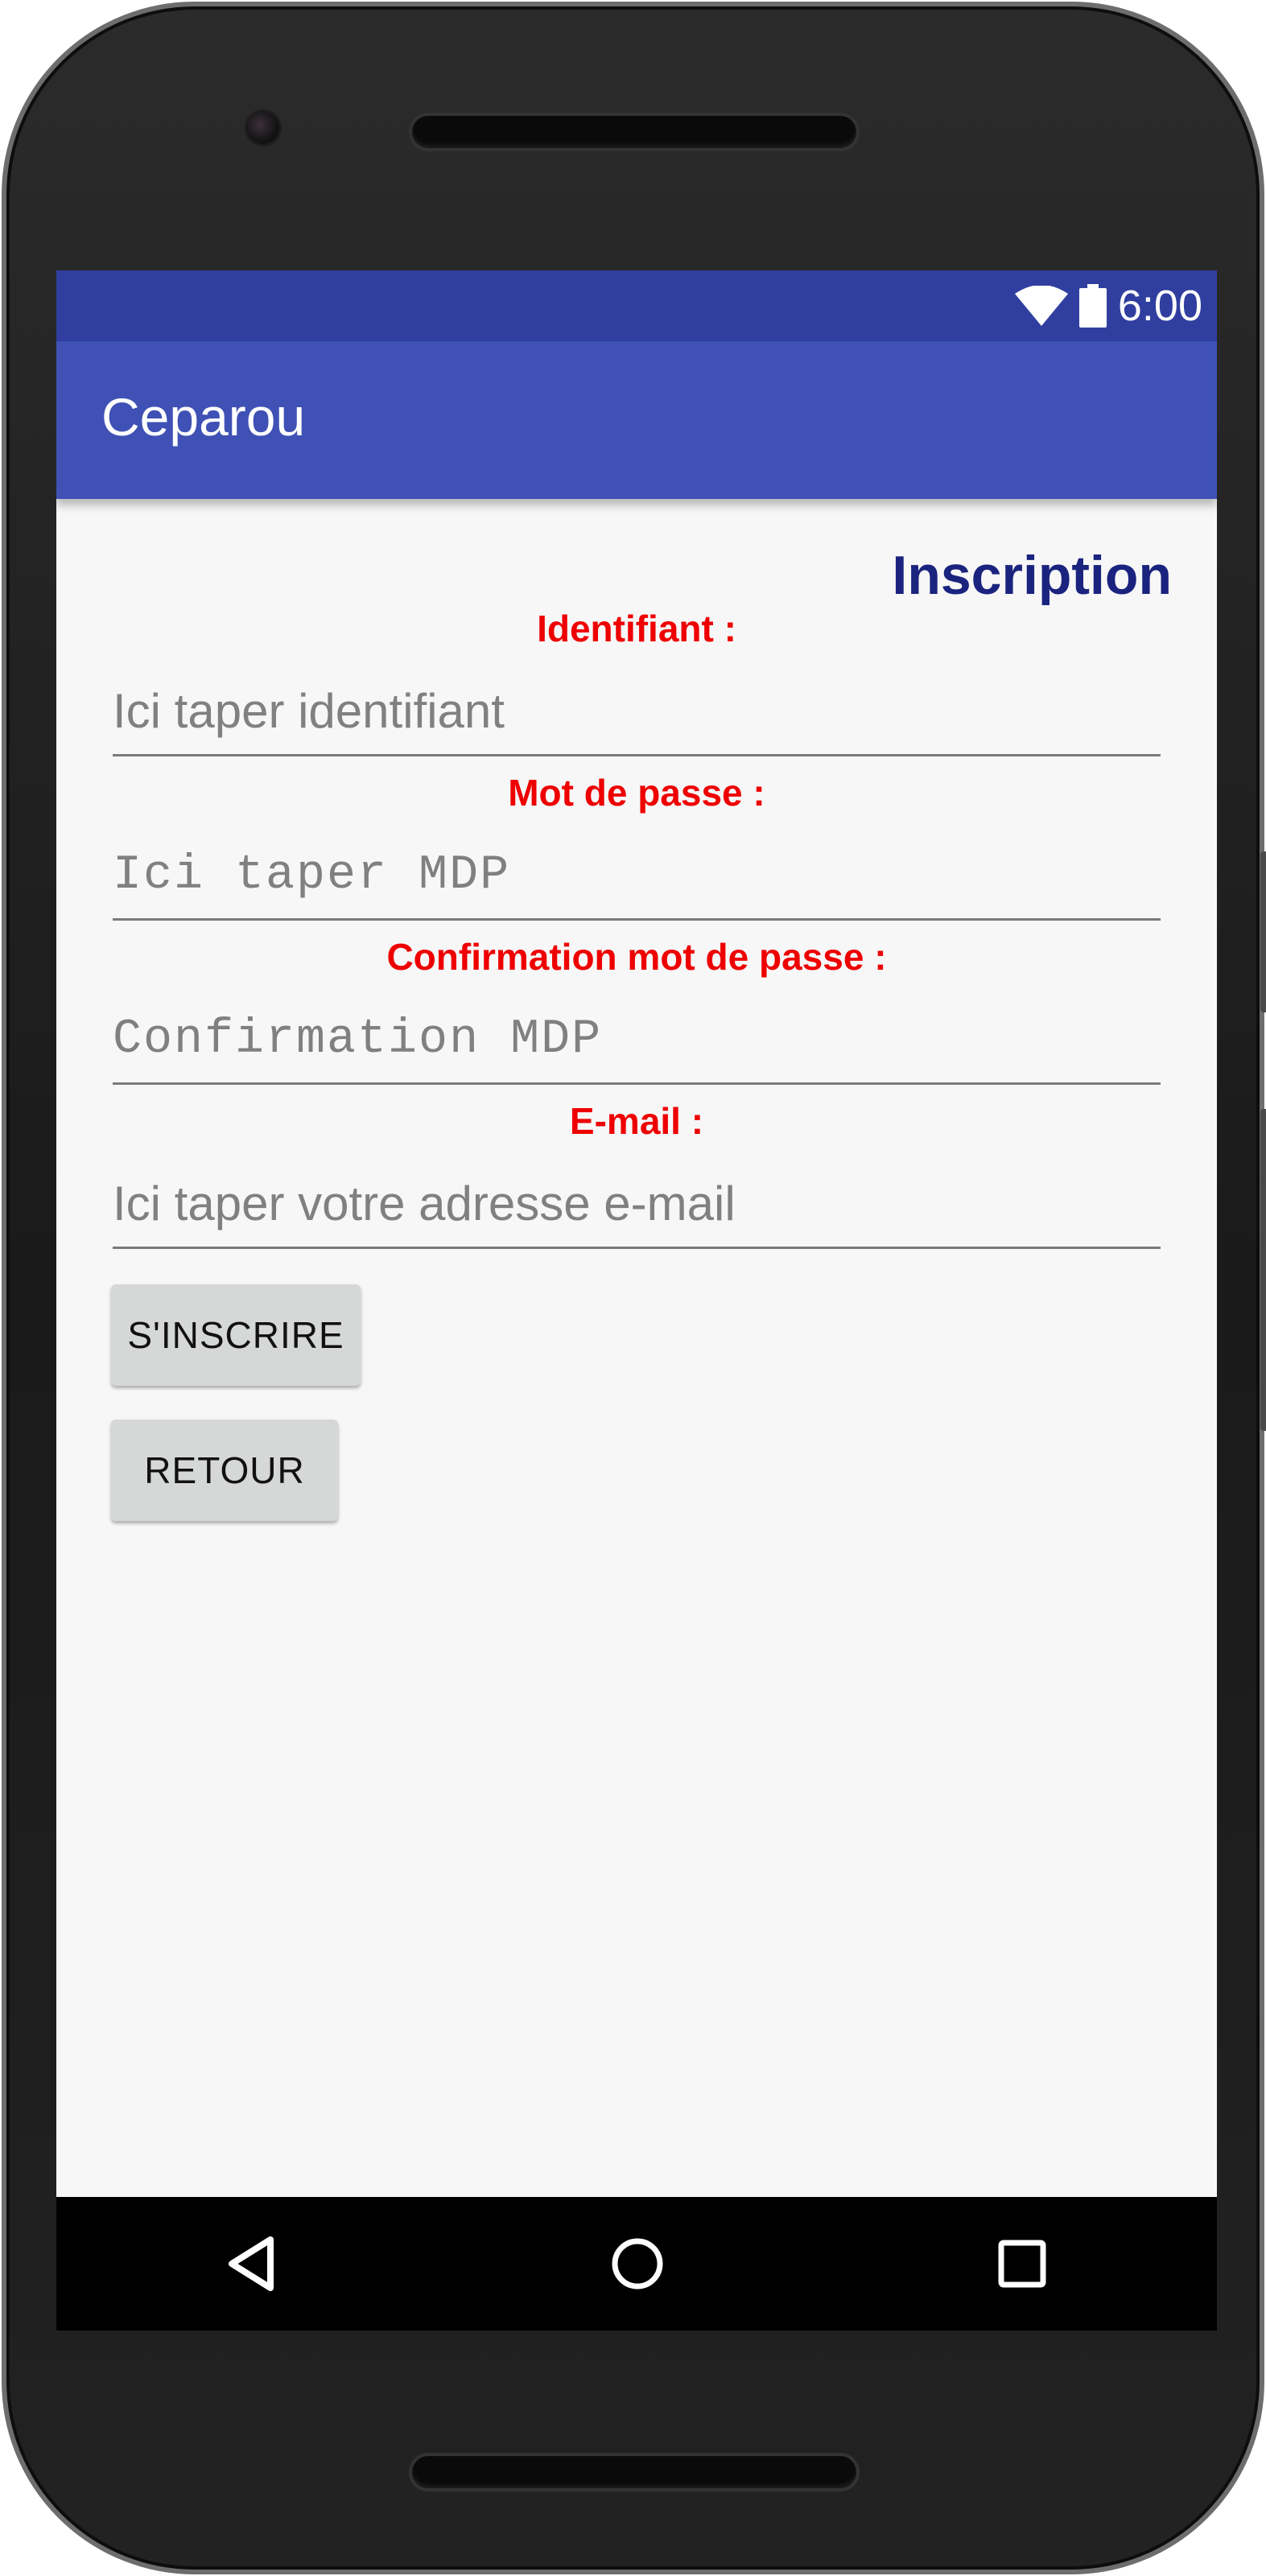 The image size is (1266, 2576). What do you see at coordinates (636, 957) in the screenshot?
I see `confirmation-label: Confirmation mot de passe :` at bounding box center [636, 957].